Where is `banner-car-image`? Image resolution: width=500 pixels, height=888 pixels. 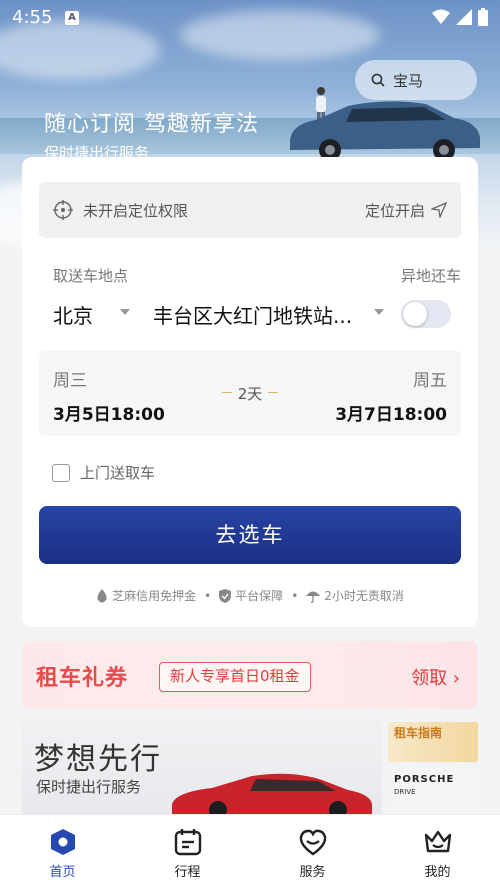 banner-car-image is located at coordinates (272, 793).